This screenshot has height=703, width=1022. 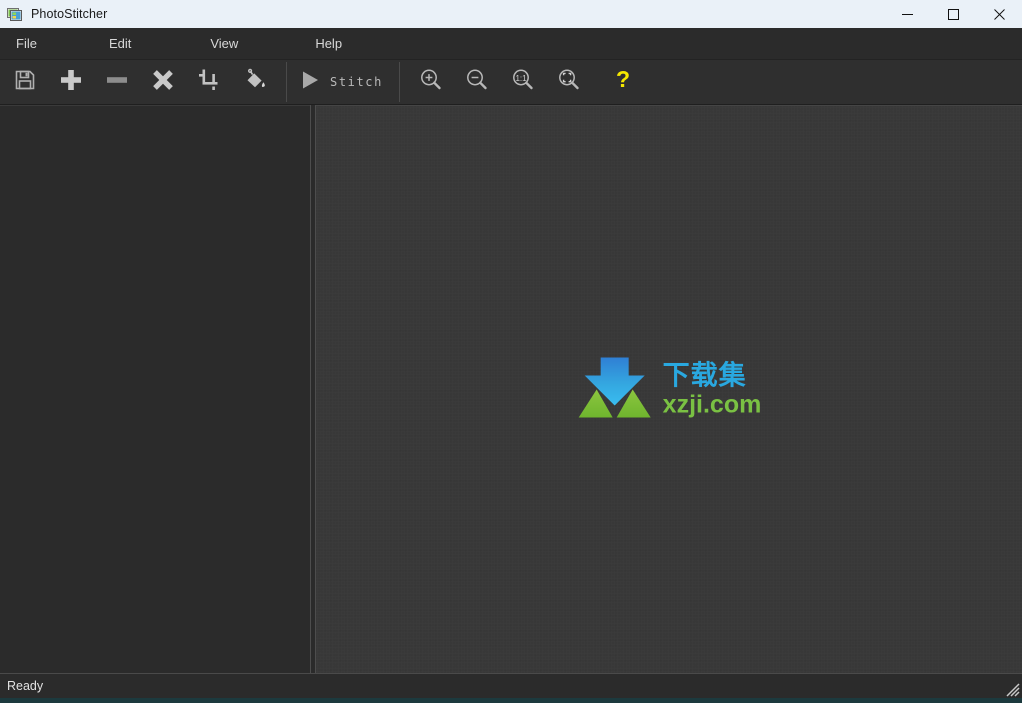 I want to click on delete-button, so click(x=163, y=82).